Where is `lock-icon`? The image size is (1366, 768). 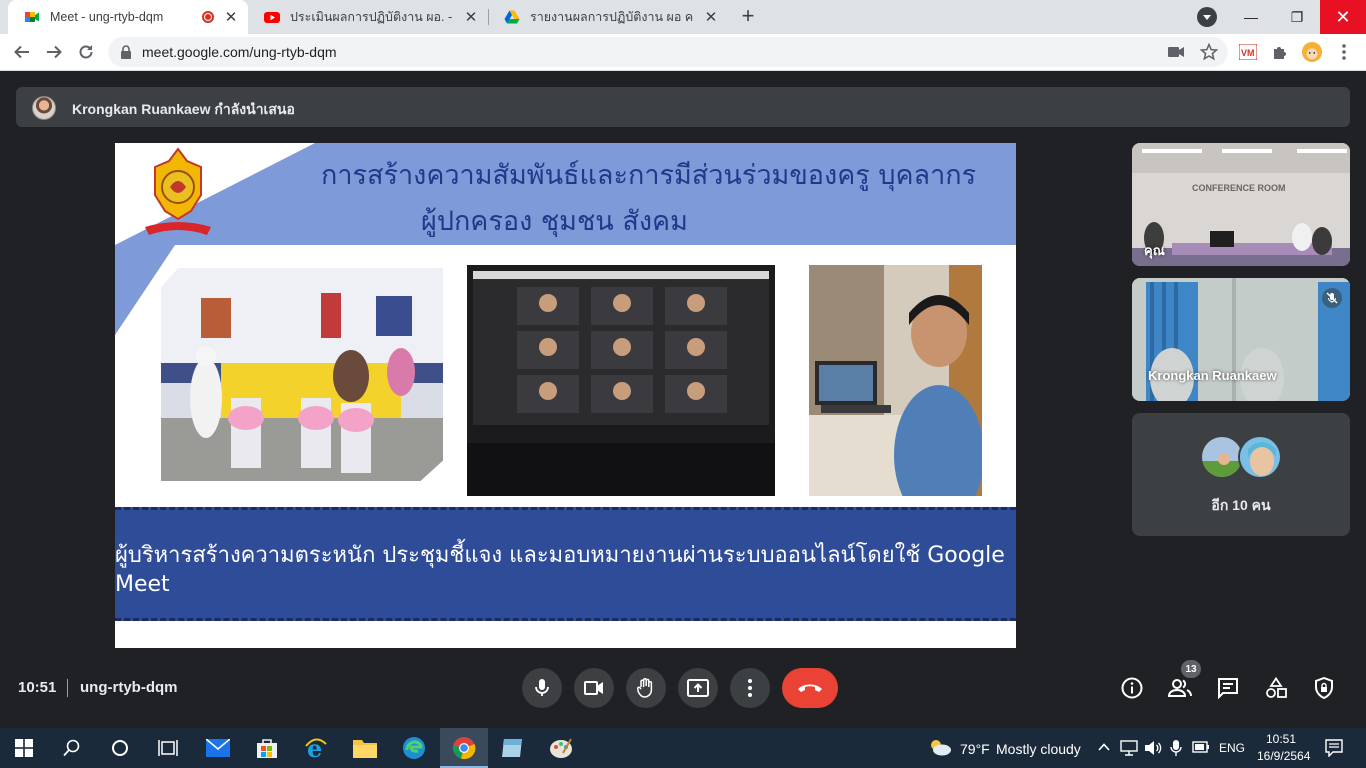 lock-icon is located at coordinates (126, 52).